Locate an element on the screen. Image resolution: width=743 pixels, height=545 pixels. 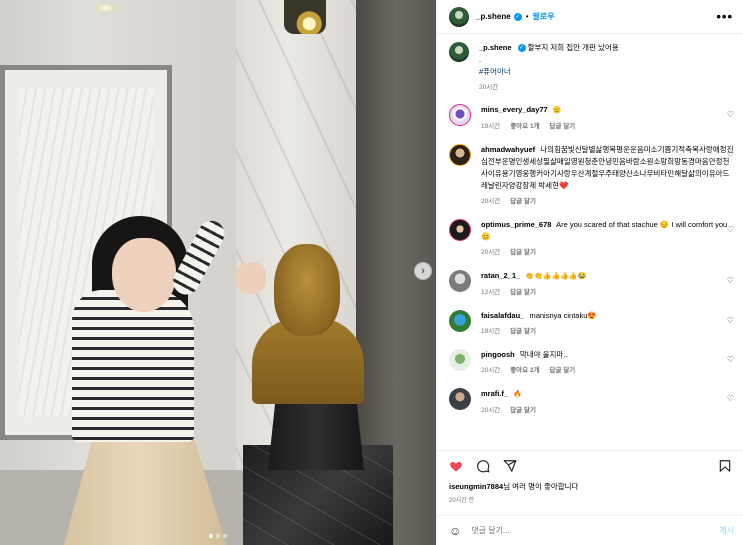
comment-username: mins_every_day77 is located at coordinates (514, 109).